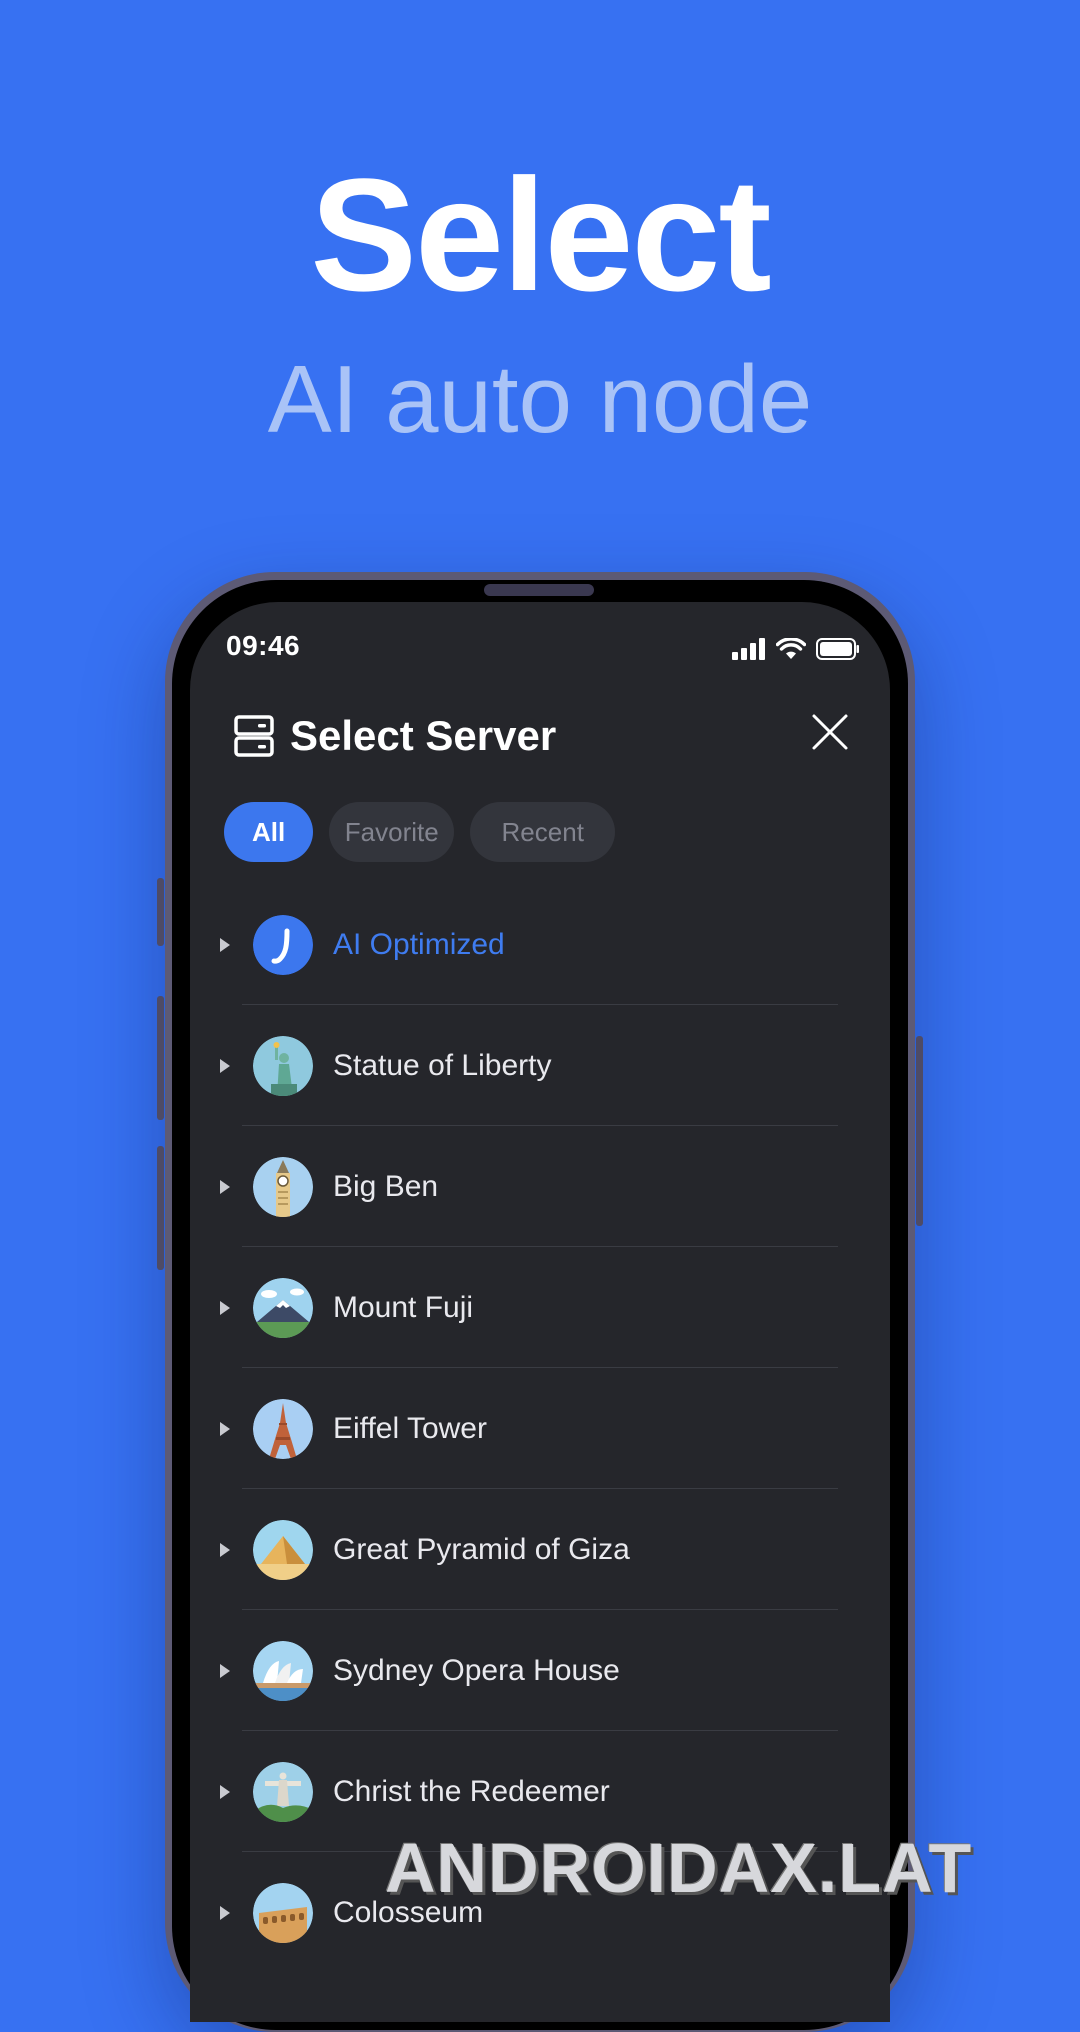 This screenshot has width=1080, height=2032. What do you see at coordinates (837, 649) in the screenshot?
I see `battery-icon` at bounding box center [837, 649].